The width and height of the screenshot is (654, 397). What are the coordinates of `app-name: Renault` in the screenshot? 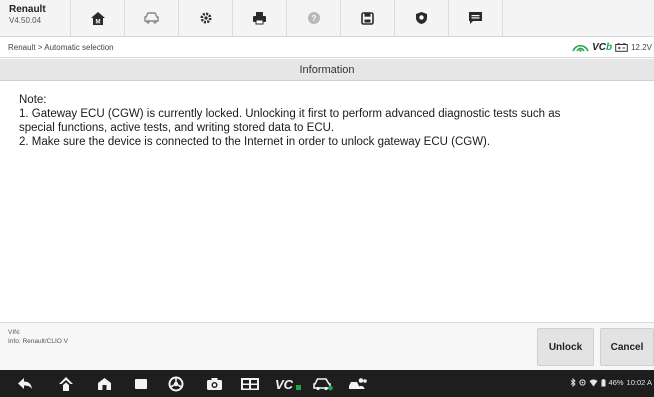 It's located at (27, 9).